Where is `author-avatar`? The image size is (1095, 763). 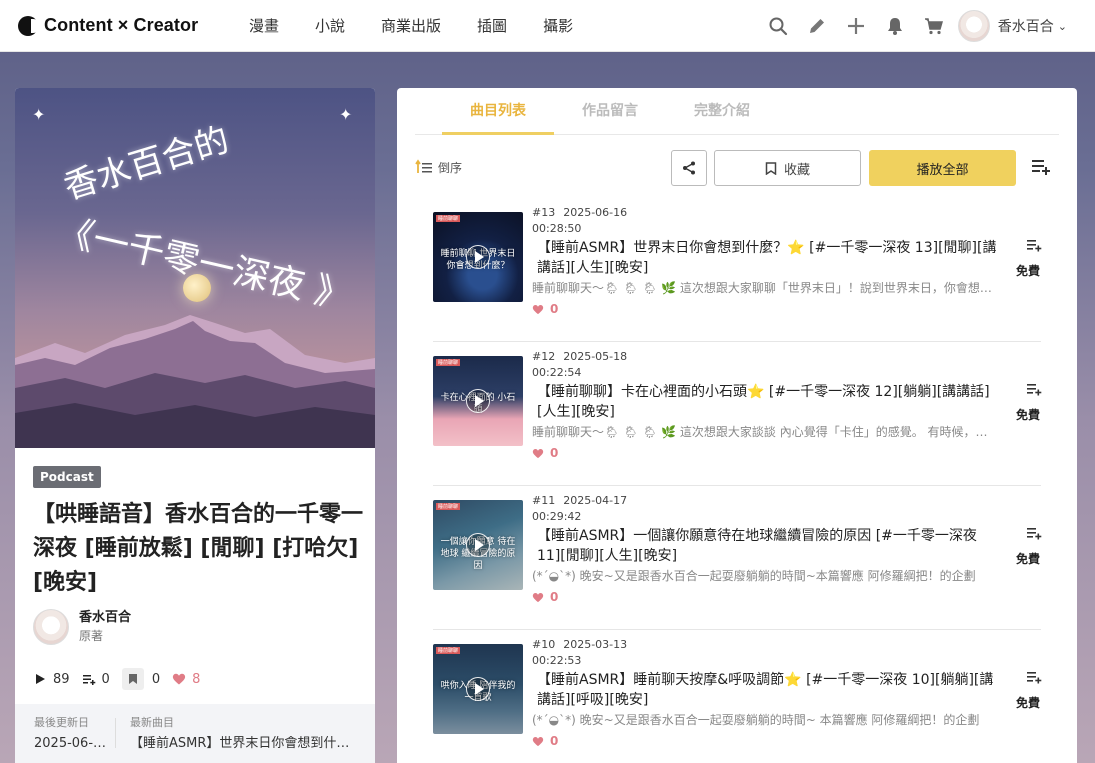 author-avatar is located at coordinates (51, 627).